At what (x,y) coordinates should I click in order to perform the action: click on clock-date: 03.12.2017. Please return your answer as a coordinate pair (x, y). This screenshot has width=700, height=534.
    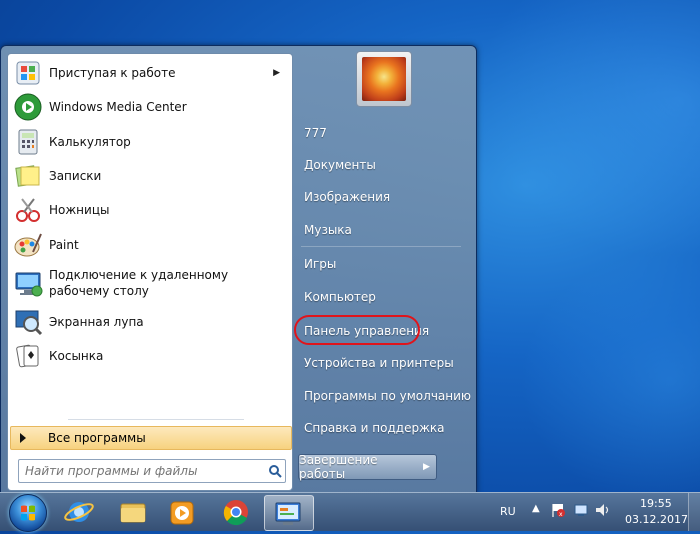
    Looking at the image, I should click on (656, 519).